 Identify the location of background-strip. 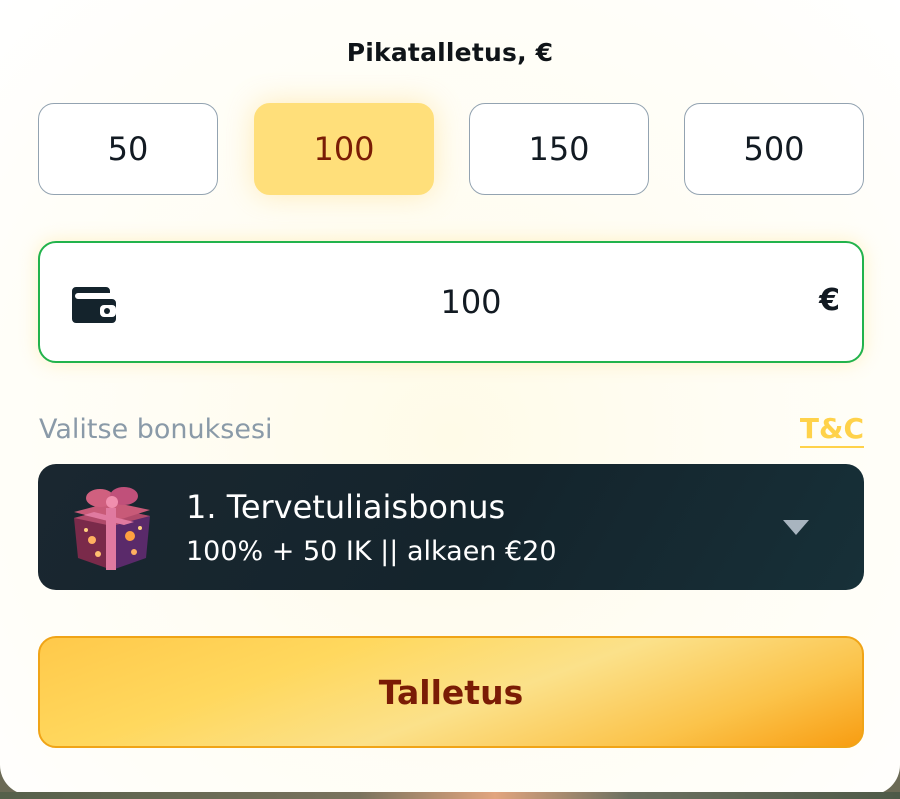
(450, 795).